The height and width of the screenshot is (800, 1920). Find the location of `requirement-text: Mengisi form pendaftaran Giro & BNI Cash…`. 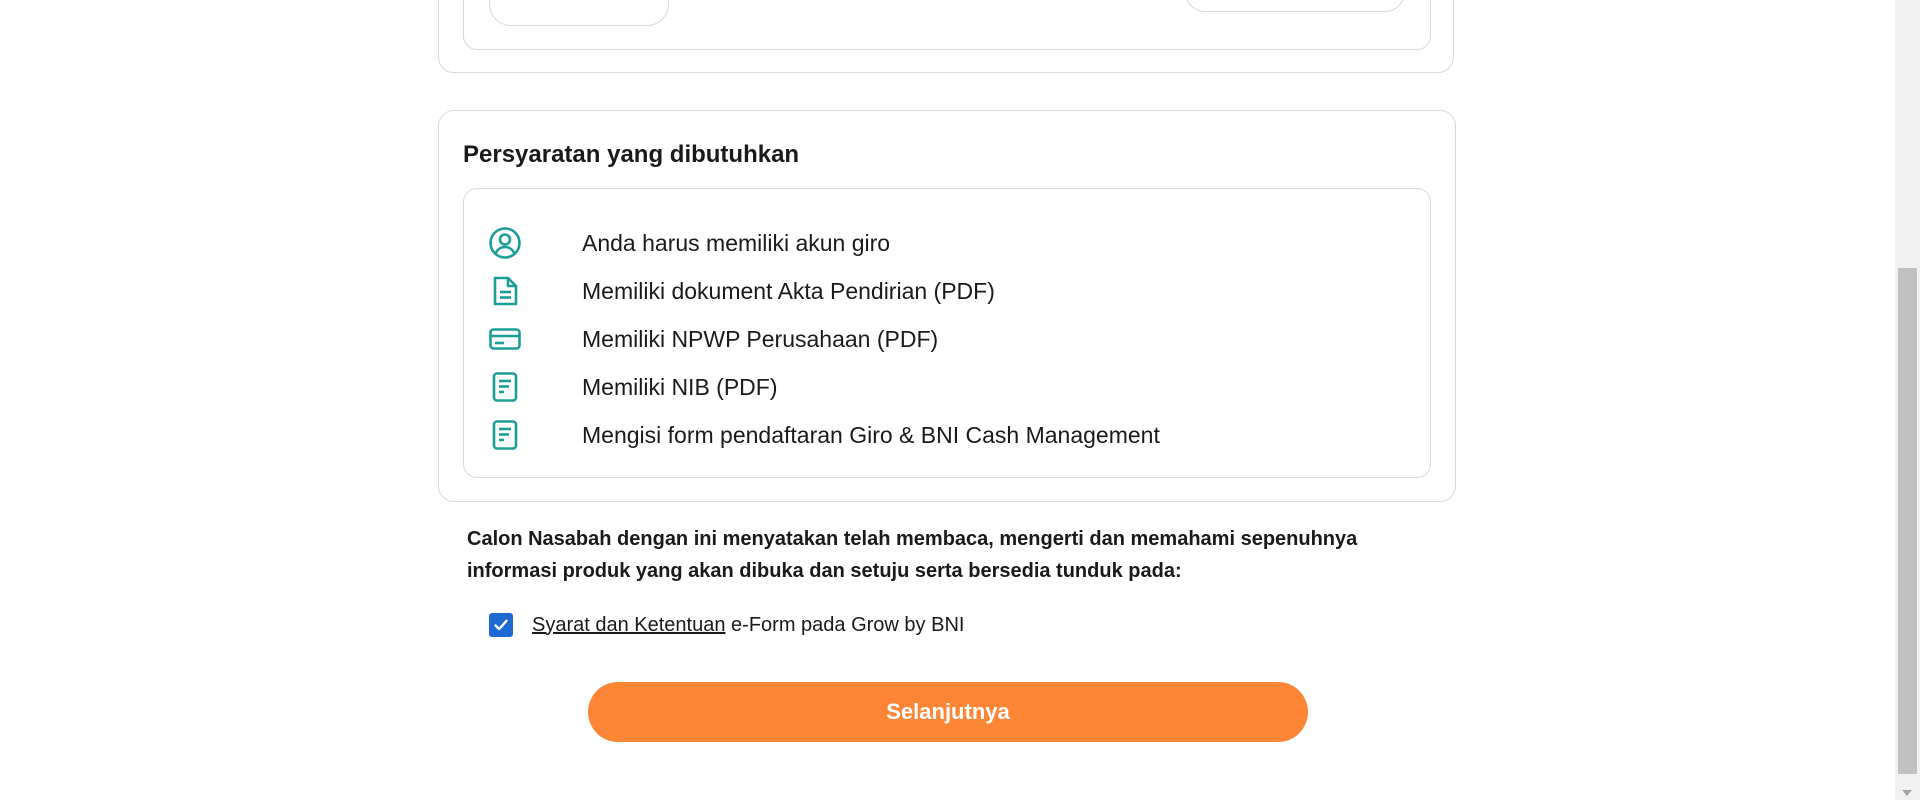

requirement-text: Mengisi form pendaftaran Giro & BNI Cash… is located at coordinates (871, 434).